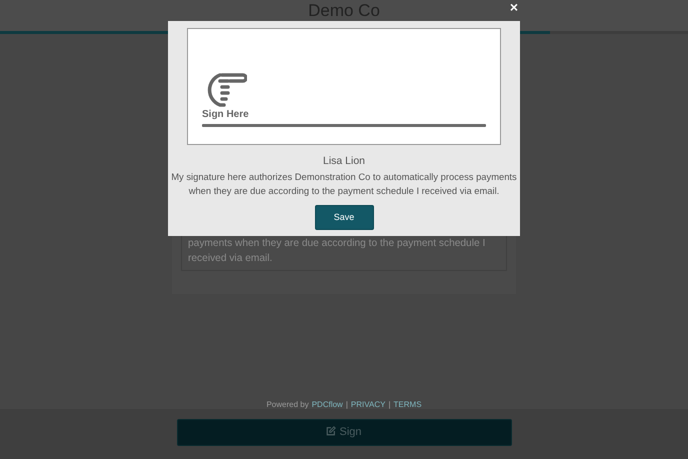 The height and width of the screenshot is (459, 688). I want to click on authorization-statement: My signature here authorizes Demonstration Co to automatically process payments when they are due according to the payment schedule I received via email., so click(344, 184).